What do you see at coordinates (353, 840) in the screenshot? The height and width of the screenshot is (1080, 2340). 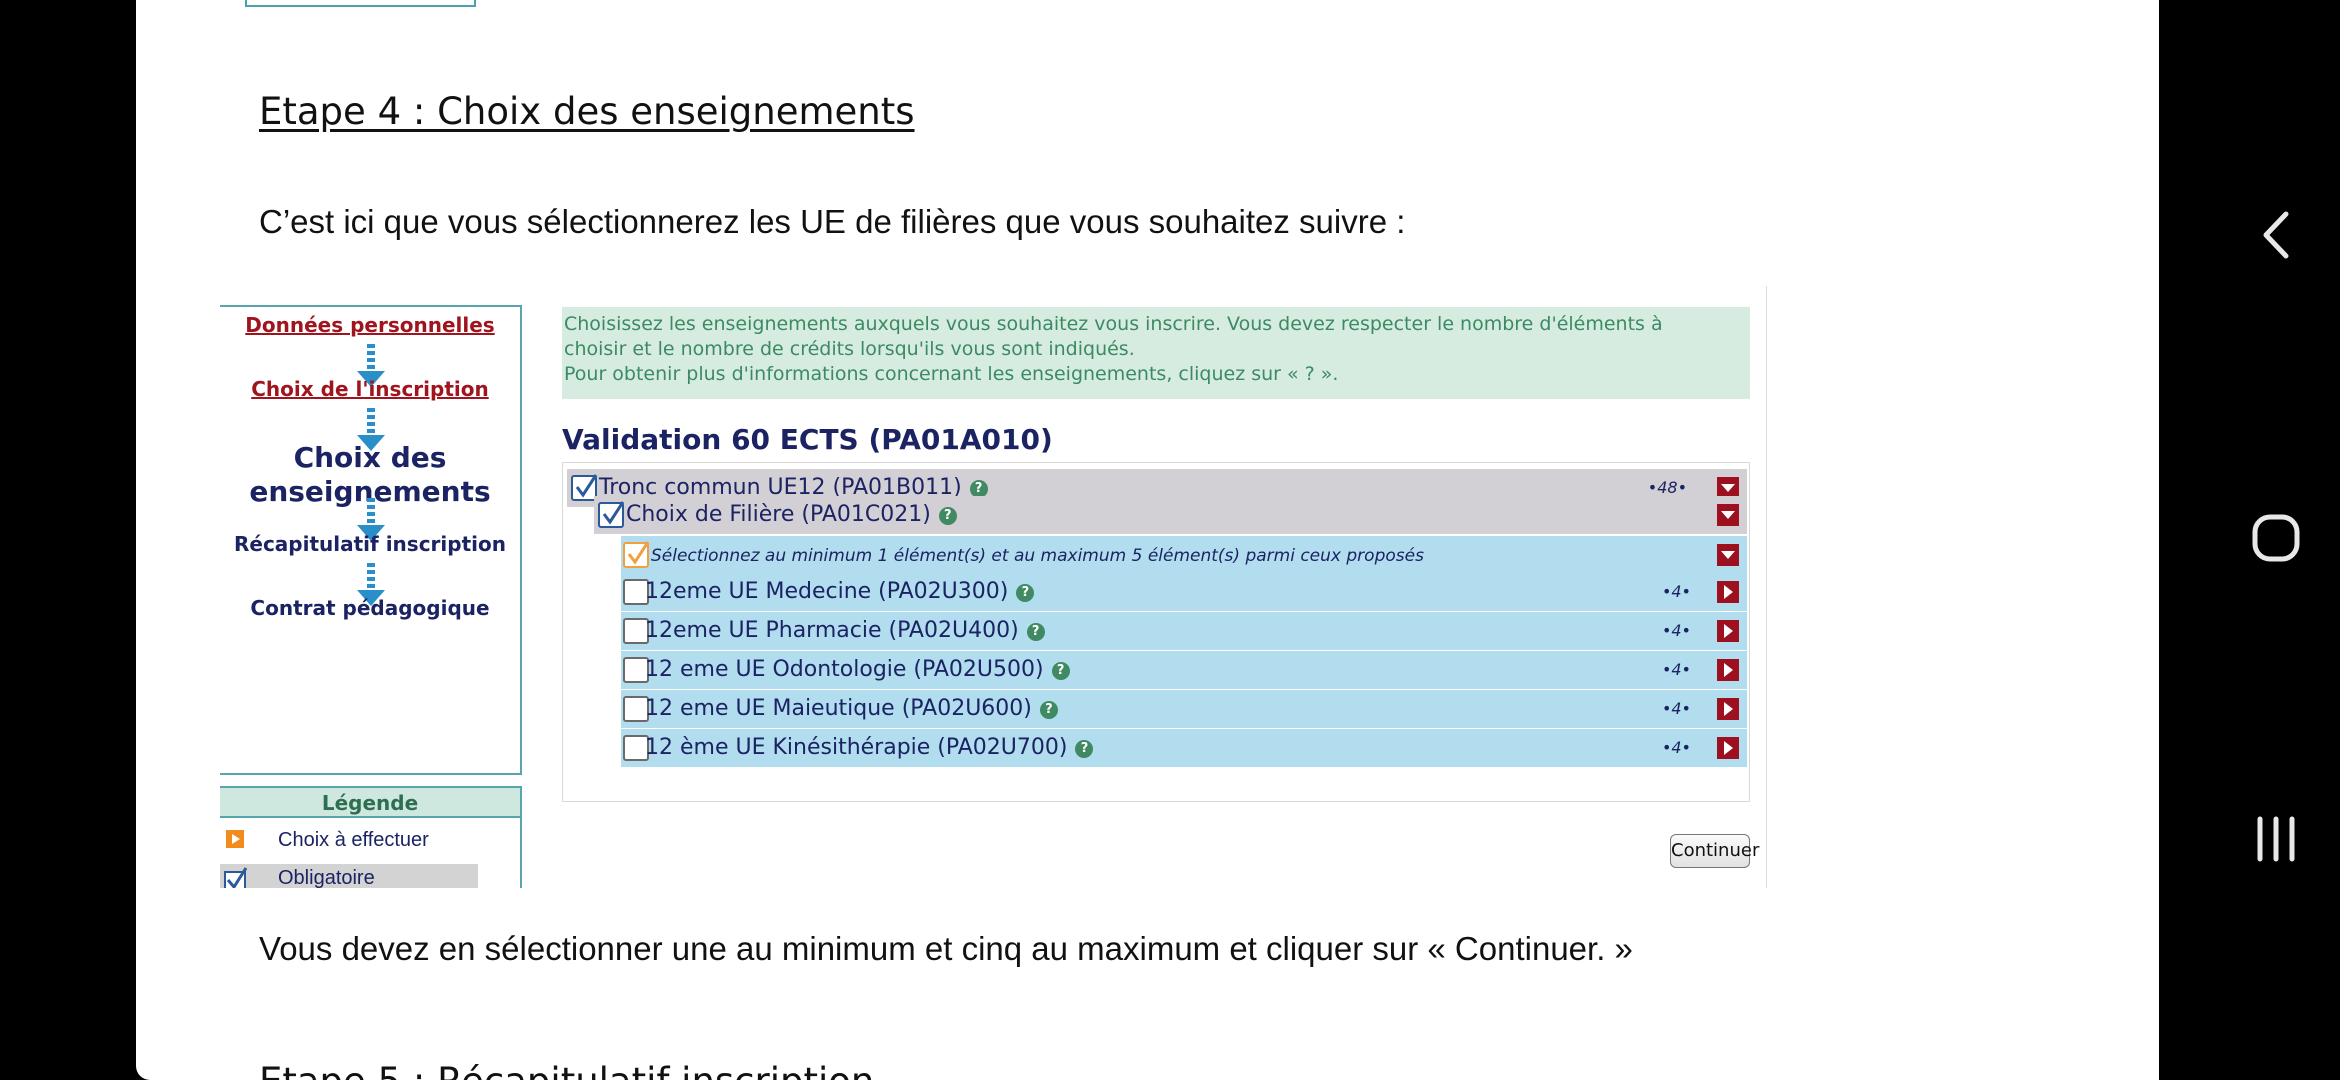 I see `legend-label: Choix à effectuer` at bounding box center [353, 840].